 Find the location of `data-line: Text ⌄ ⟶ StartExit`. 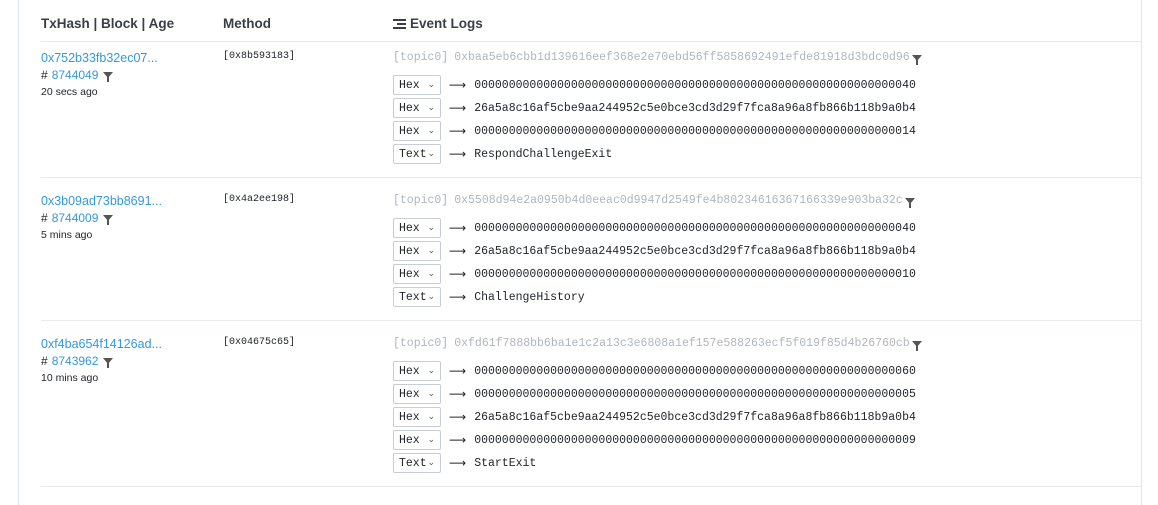

data-line: Text ⌄ ⟶ StartExit is located at coordinates (464, 463).